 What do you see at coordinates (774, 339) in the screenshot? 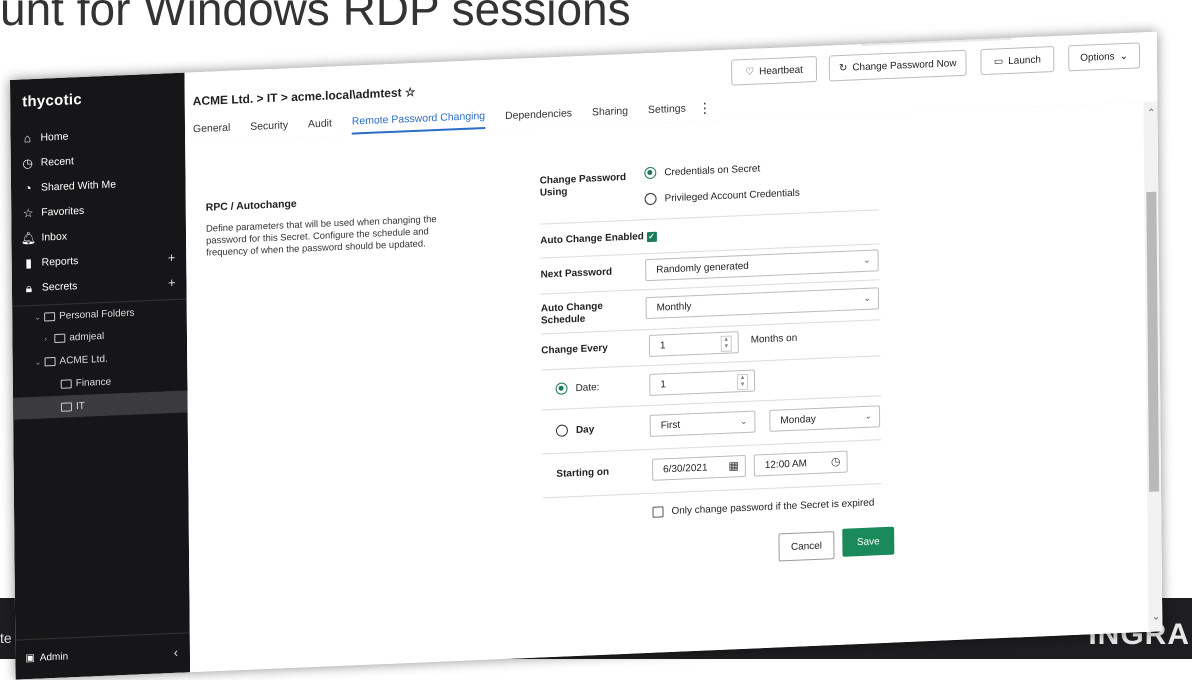
I see `months-on-text: Months on` at bounding box center [774, 339].